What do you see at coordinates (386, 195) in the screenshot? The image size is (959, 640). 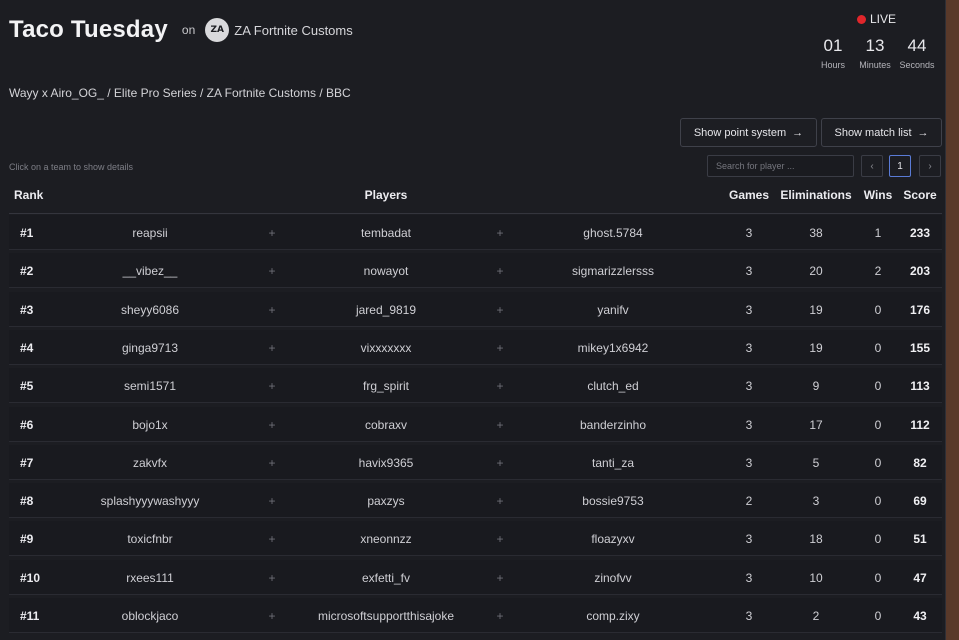 I see `header-players: Players` at bounding box center [386, 195].